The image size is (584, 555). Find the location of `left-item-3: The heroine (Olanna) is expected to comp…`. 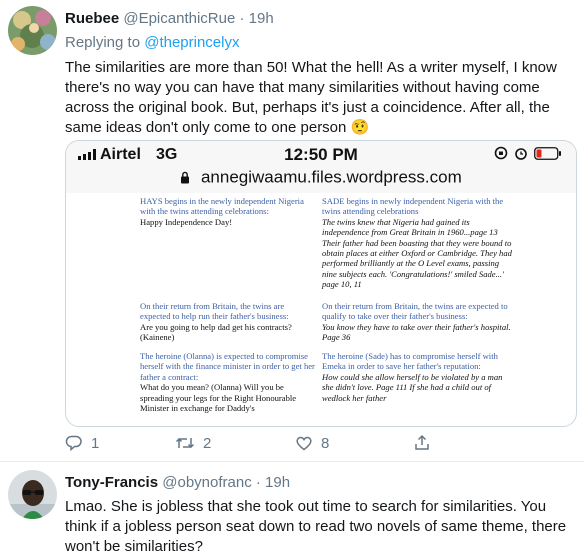

left-item-3: The heroine (Olanna) is expected to comp… is located at coordinates (228, 382).